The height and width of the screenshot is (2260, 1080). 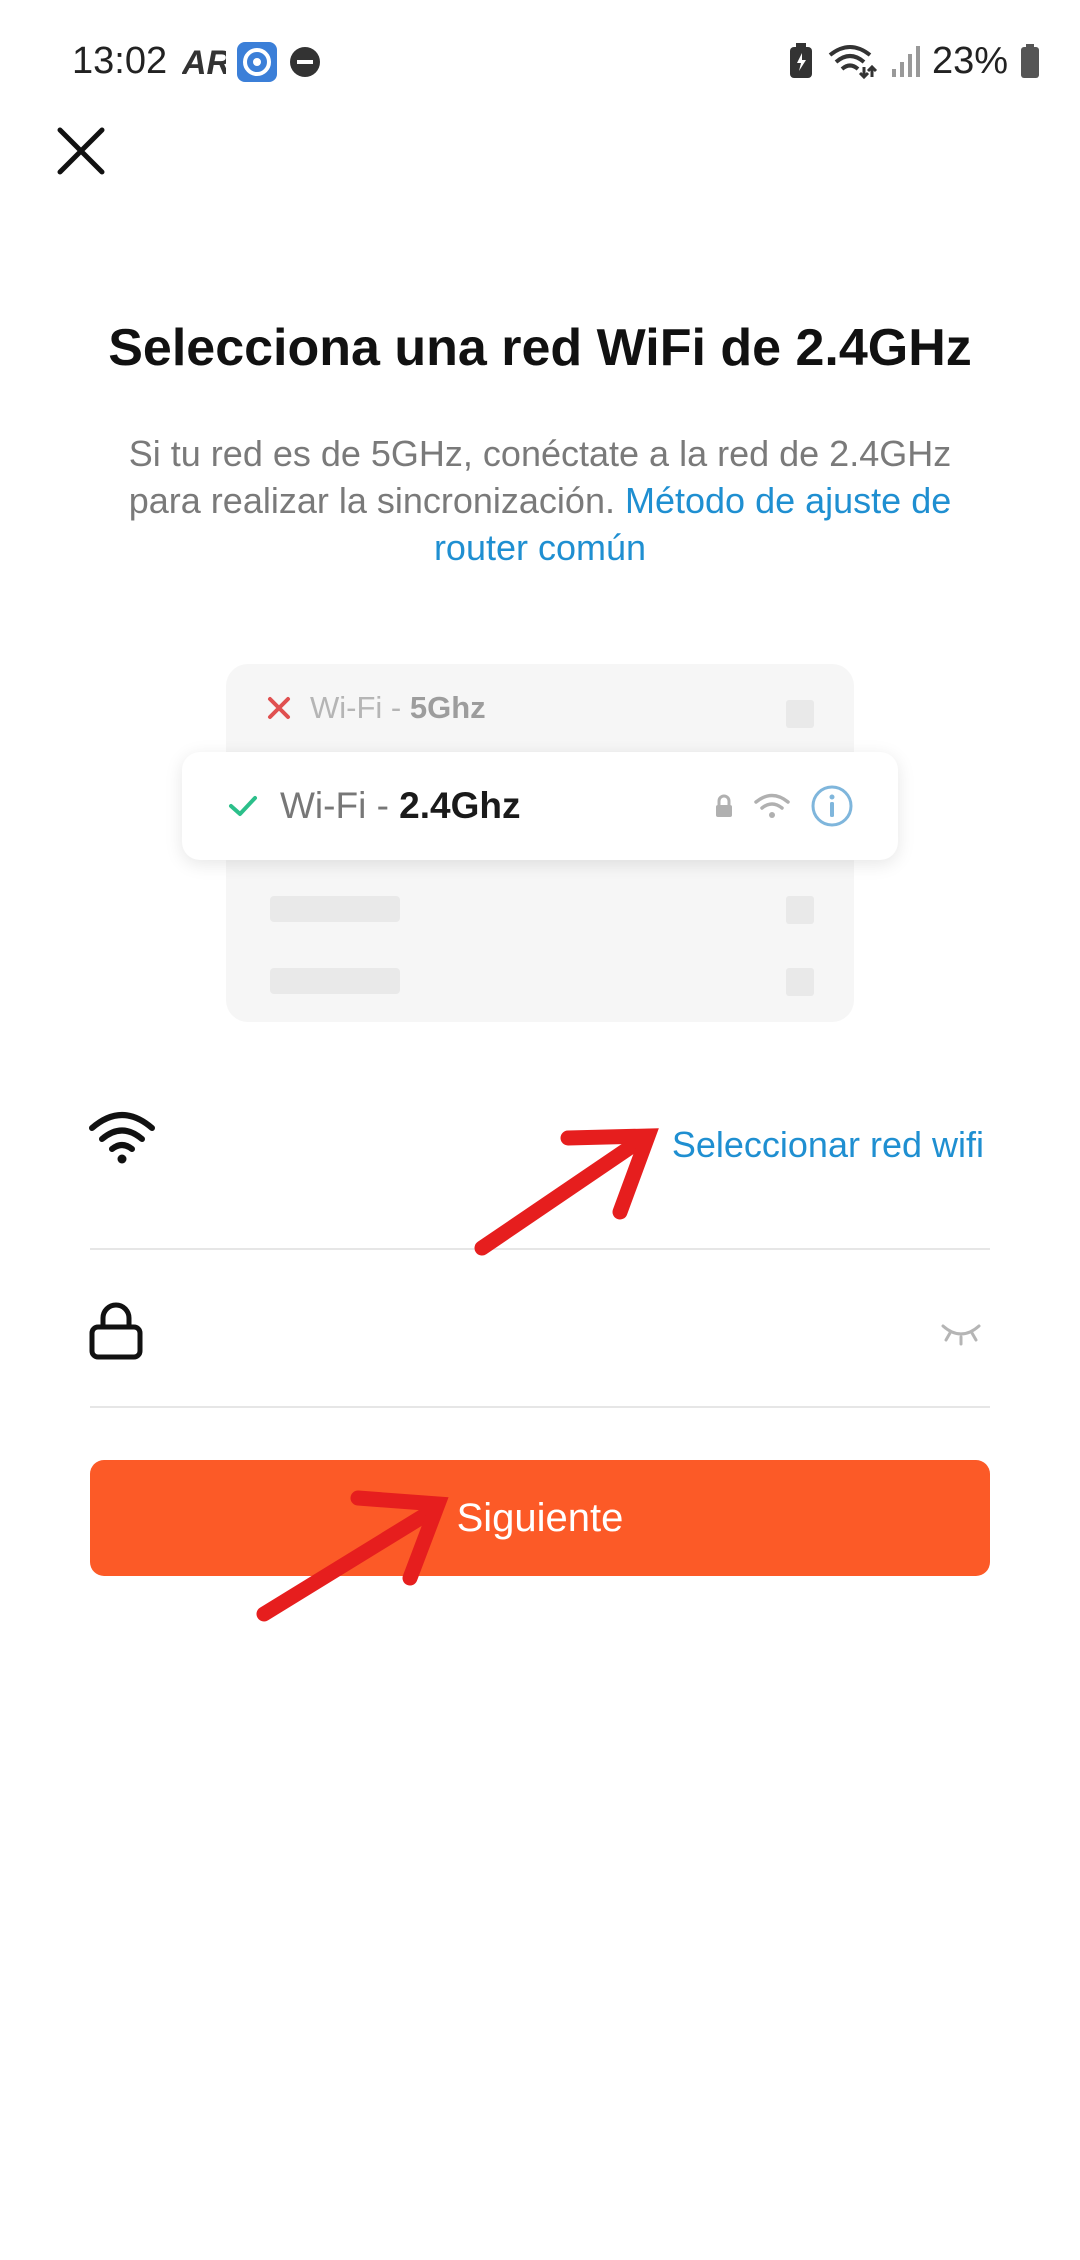 I want to click on svg-text: AR, so click(x=204, y=62).